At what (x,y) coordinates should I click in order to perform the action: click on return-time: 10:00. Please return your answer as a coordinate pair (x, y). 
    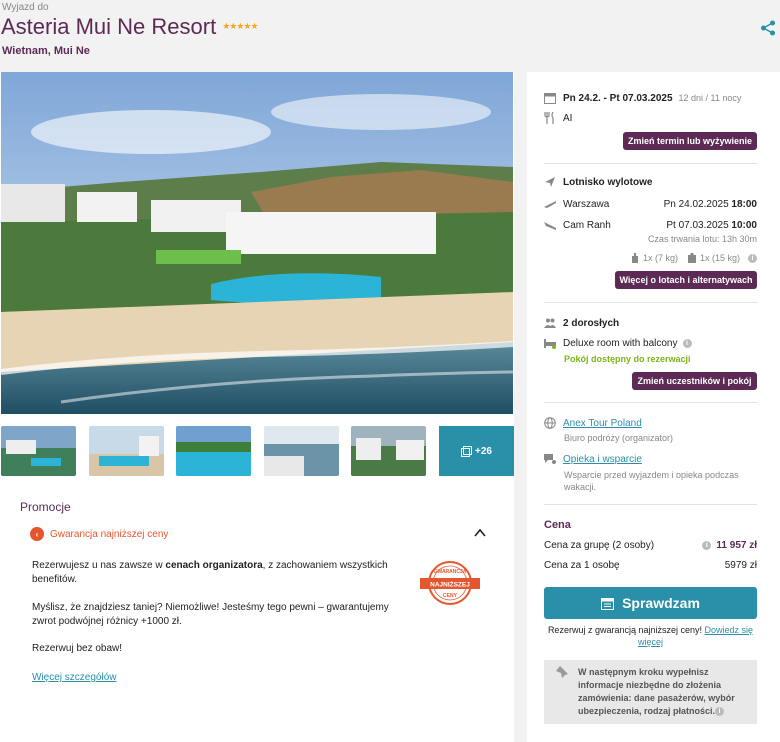
    Looking at the image, I should click on (744, 225).